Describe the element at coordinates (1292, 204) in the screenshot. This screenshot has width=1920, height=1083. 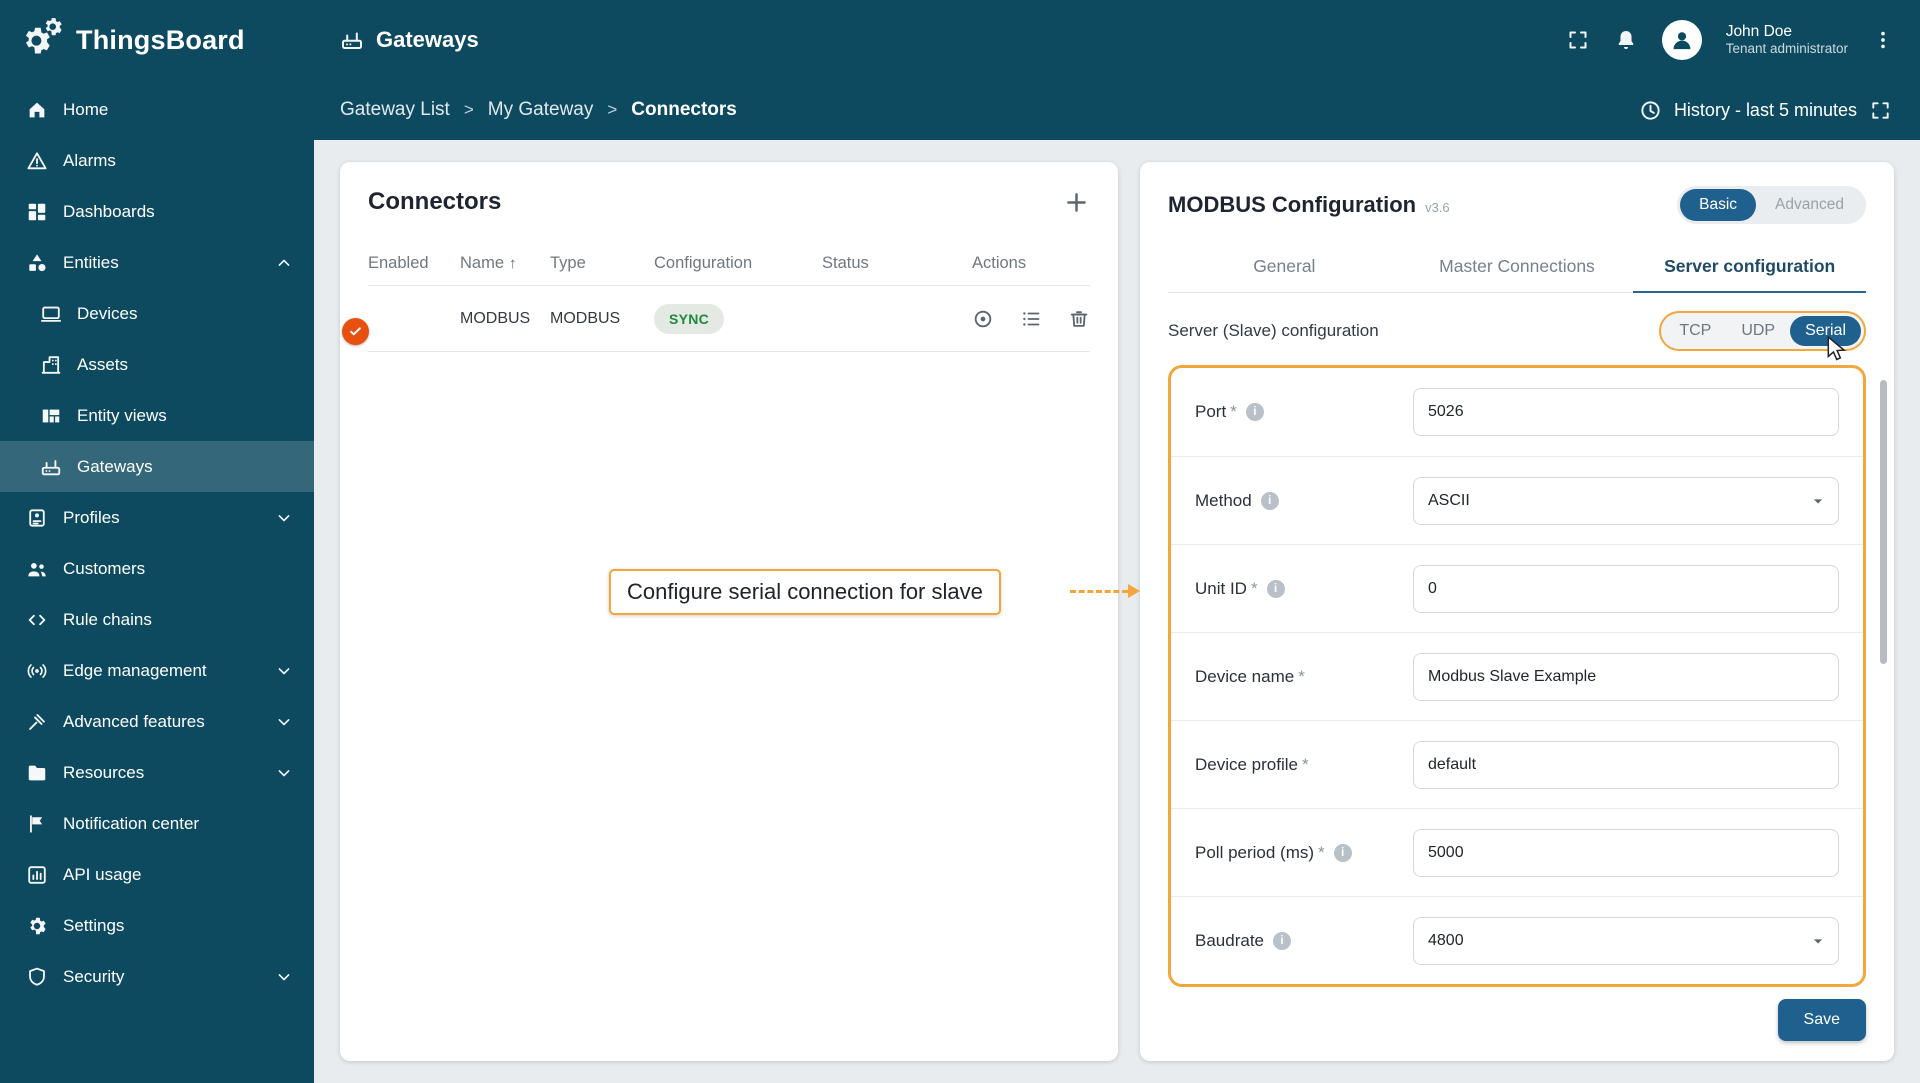
I see `config-title: MODBUS Configuration` at that location.